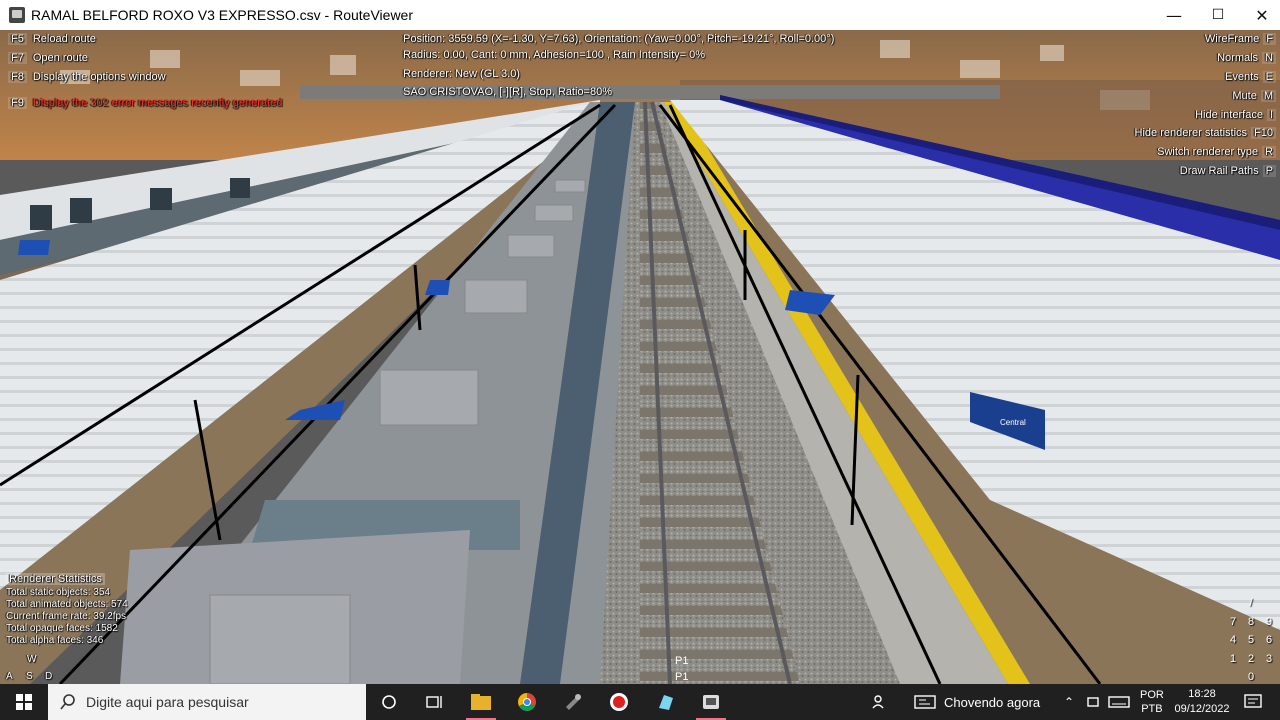 Image resolution: width=1280 pixels, height=720 pixels. I want to click on task-view-icon, so click(434, 702).